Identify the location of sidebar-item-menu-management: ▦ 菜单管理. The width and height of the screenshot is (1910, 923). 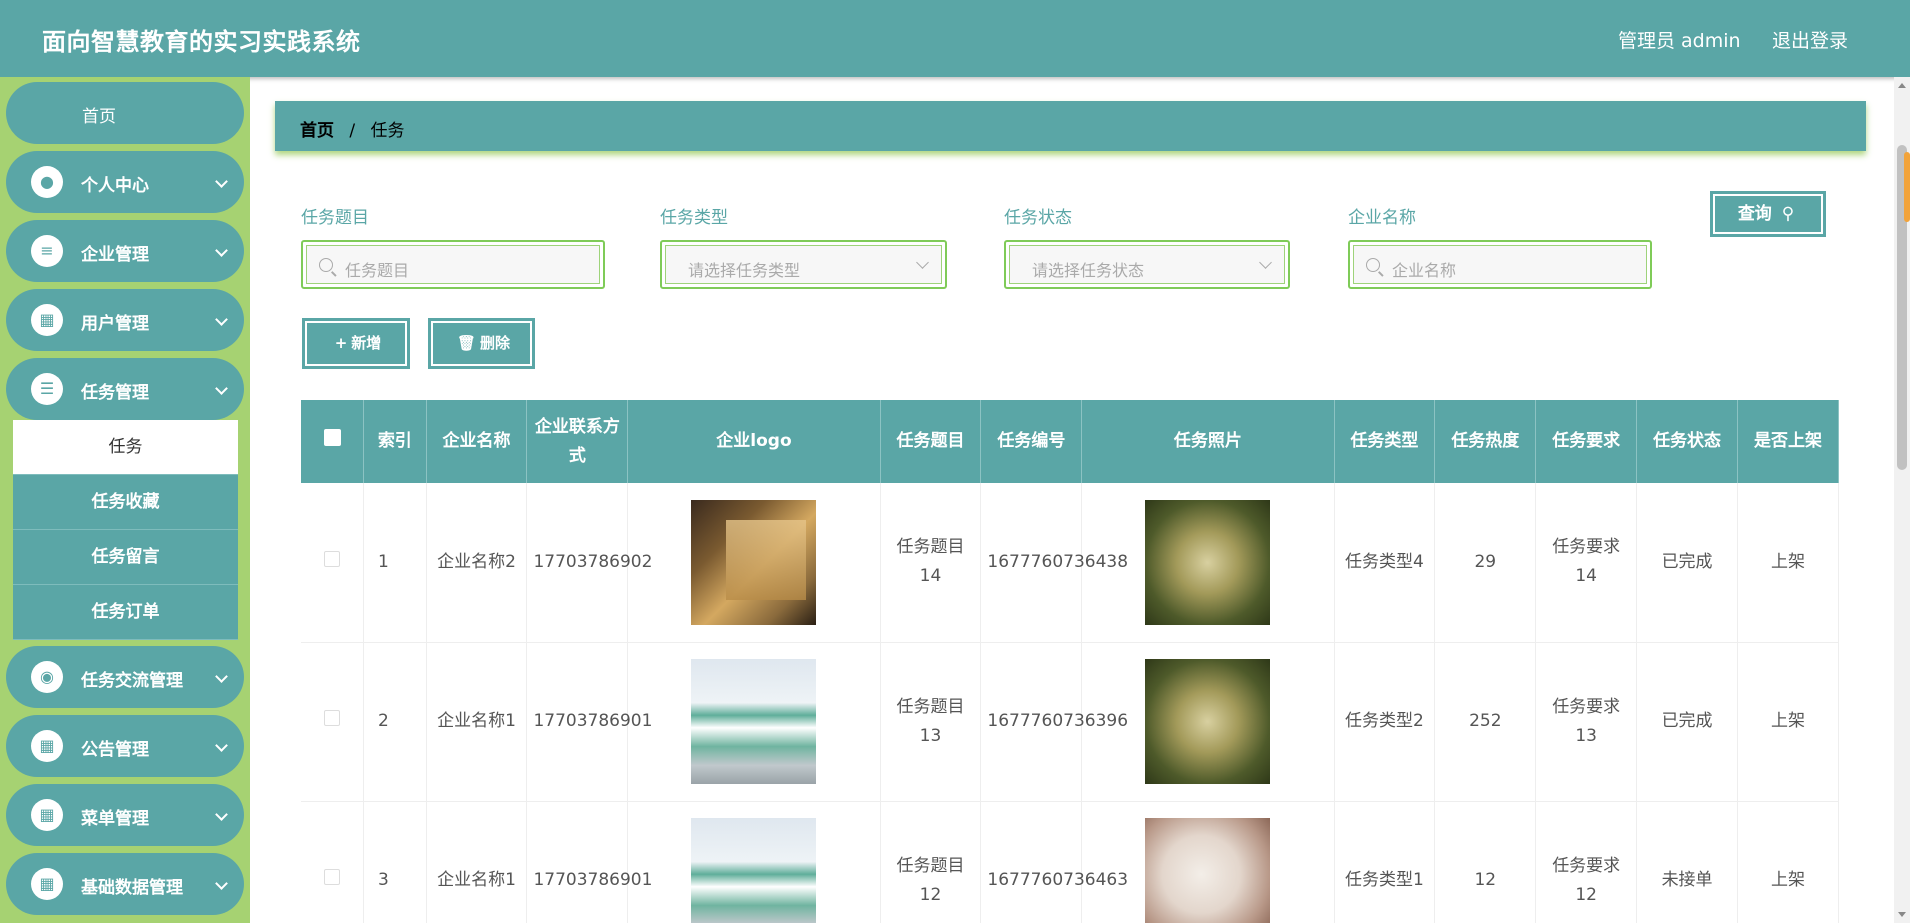
(125, 815).